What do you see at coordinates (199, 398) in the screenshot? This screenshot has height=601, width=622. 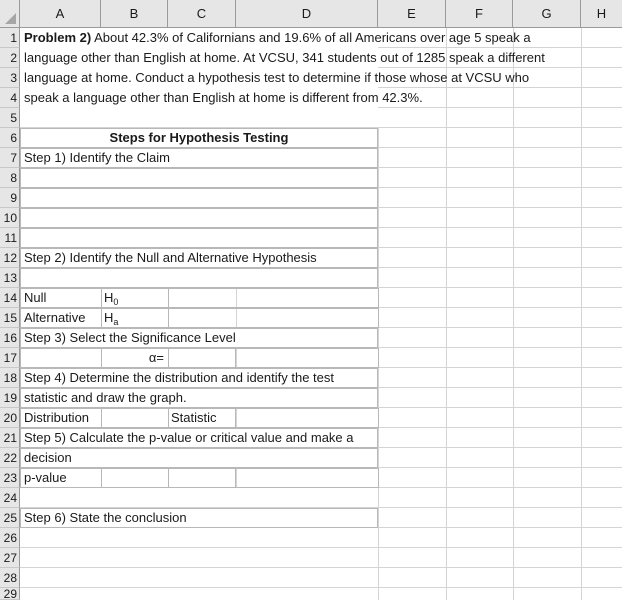 I see `cell-a19-step4-line2: statistic and draw the graph.` at bounding box center [199, 398].